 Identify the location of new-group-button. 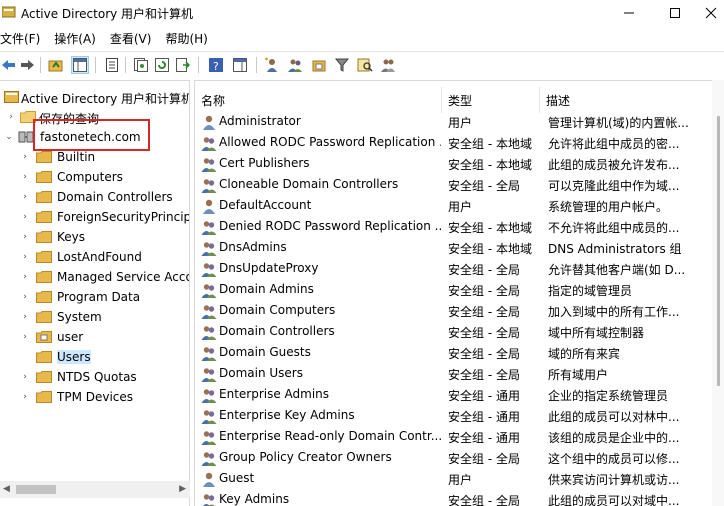
(295, 65).